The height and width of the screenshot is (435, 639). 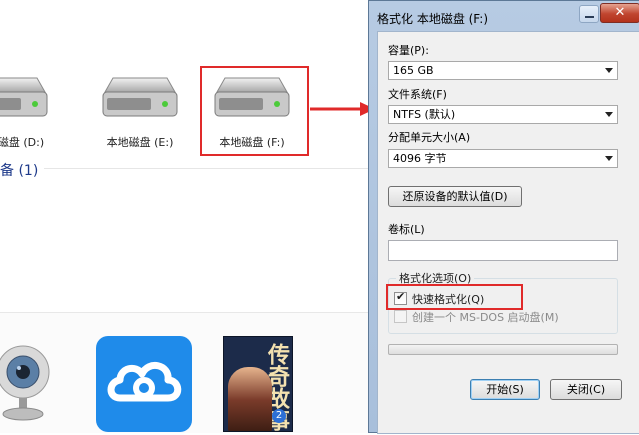 I want to click on restore-defaults-button: 还原设备的默认值(D), so click(x=455, y=196).